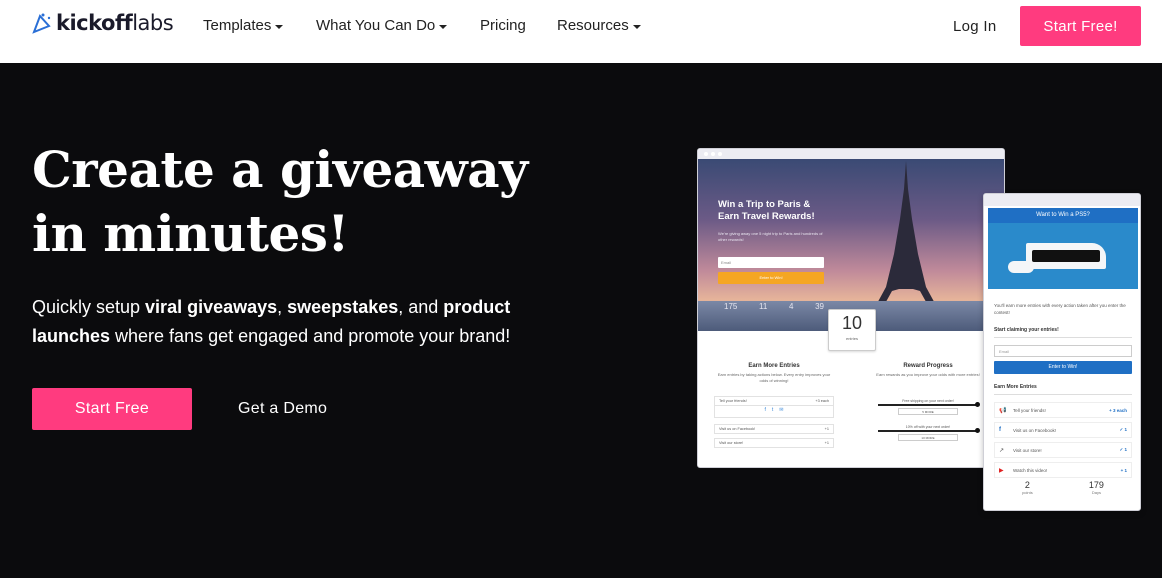 This screenshot has height=578, width=1162. Describe the element at coordinates (1027, 485) in the screenshot. I see `stat-value: 2` at that location.